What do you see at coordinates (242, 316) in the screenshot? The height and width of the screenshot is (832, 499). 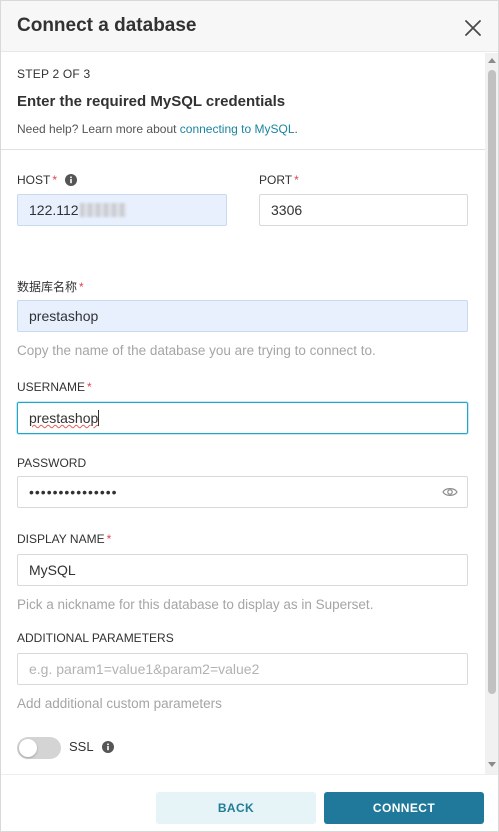 I see `database-name-input: prestashop` at bounding box center [242, 316].